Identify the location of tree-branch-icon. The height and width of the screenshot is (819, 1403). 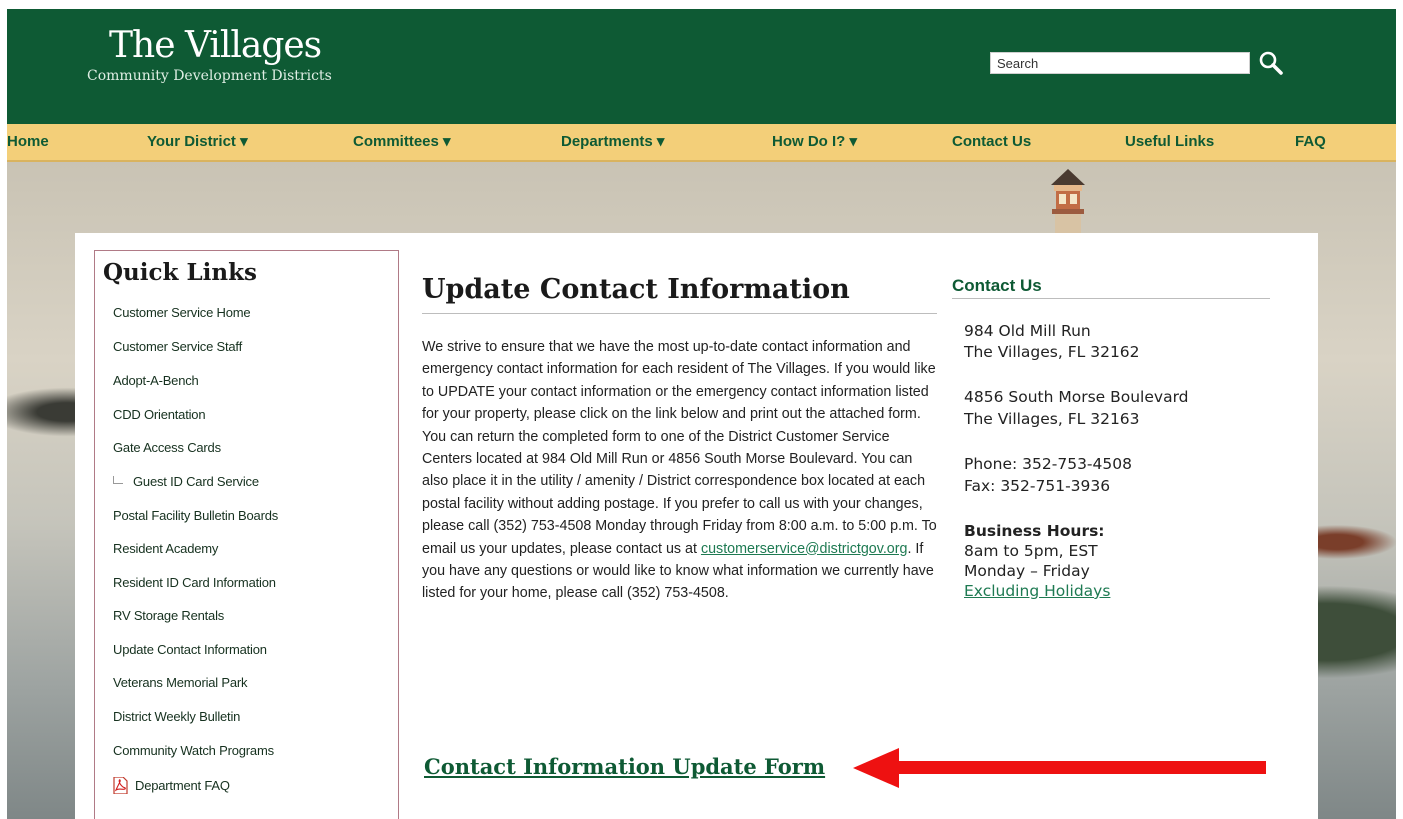
(118, 480).